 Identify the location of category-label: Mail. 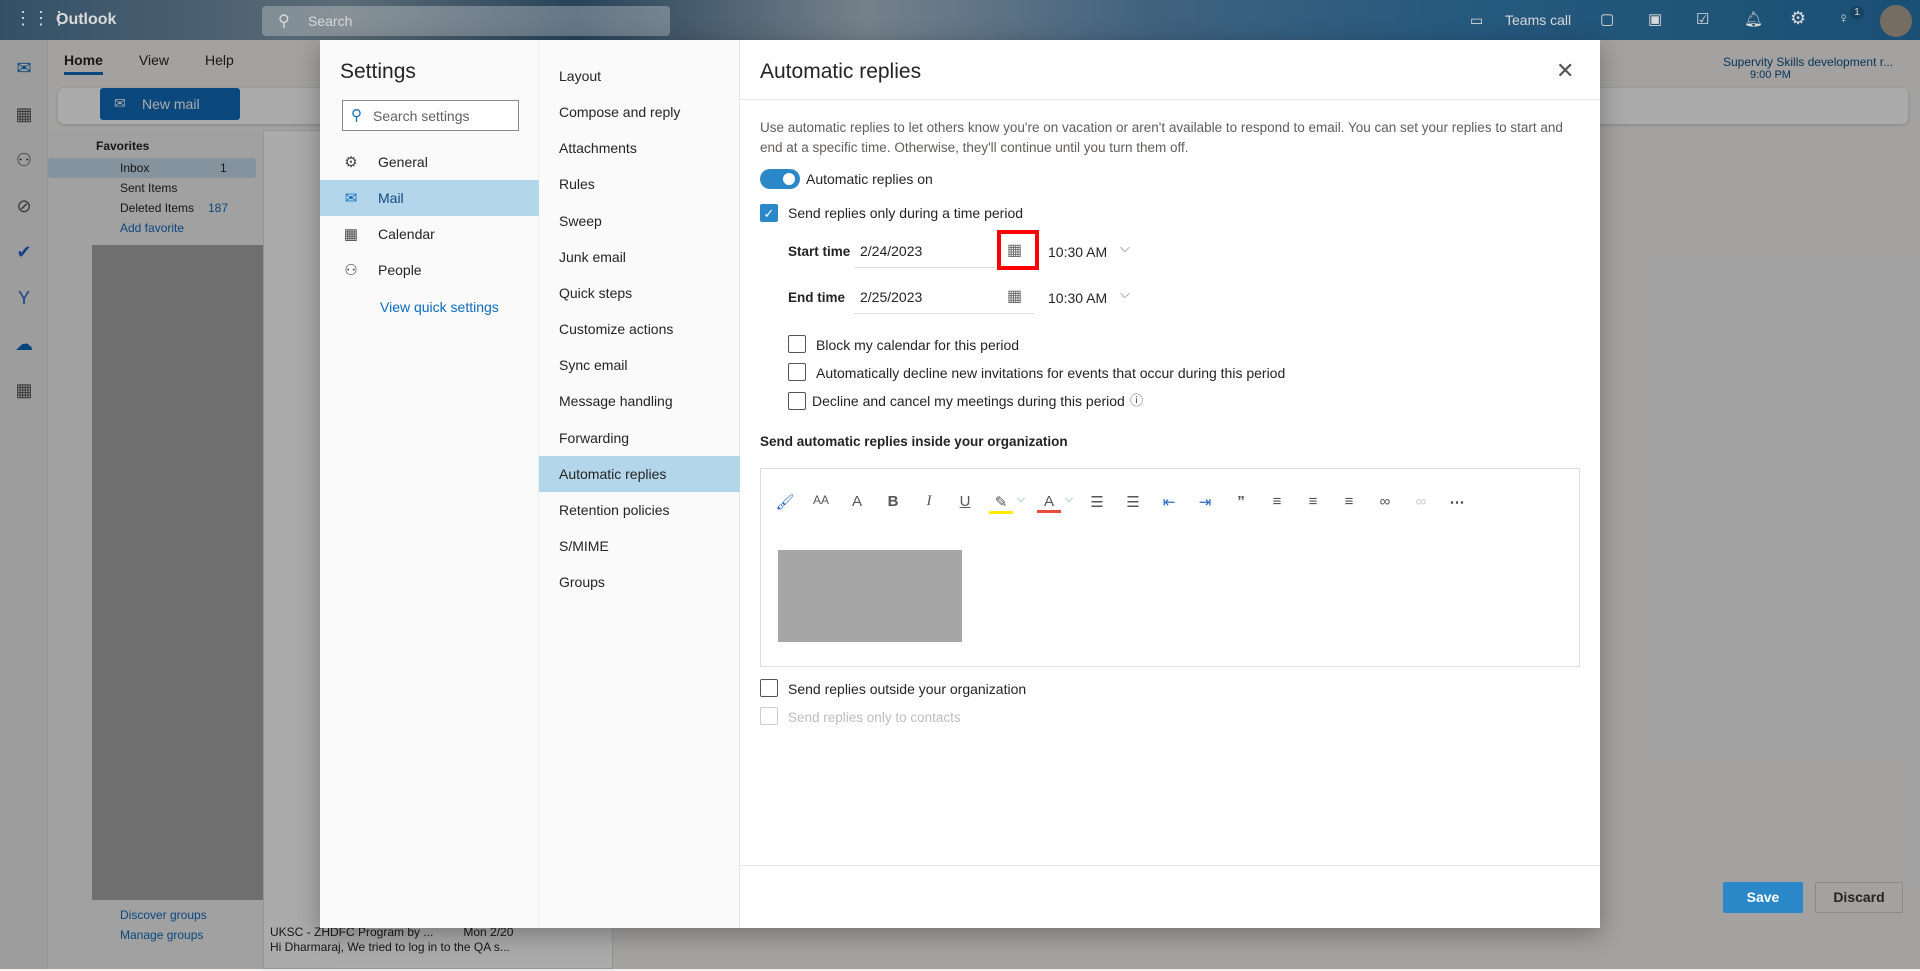
(391, 198).